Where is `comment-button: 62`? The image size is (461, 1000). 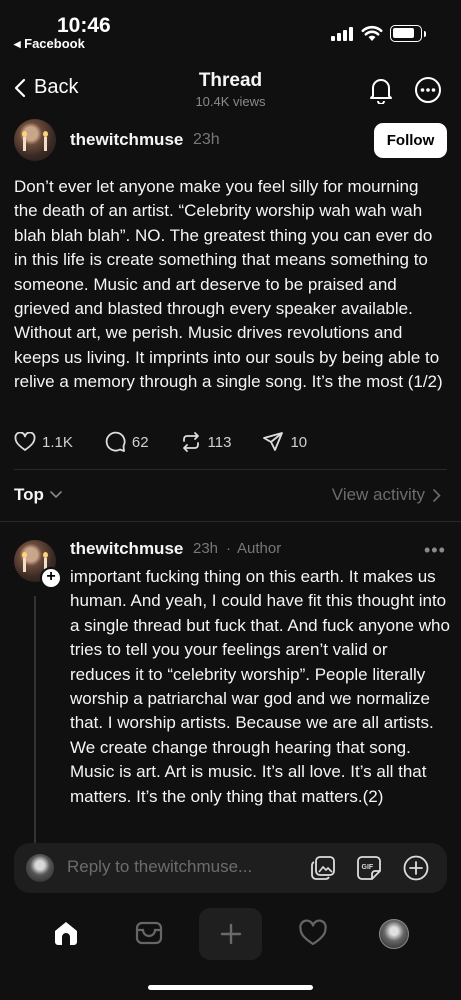 comment-button: 62 is located at coordinates (126, 442).